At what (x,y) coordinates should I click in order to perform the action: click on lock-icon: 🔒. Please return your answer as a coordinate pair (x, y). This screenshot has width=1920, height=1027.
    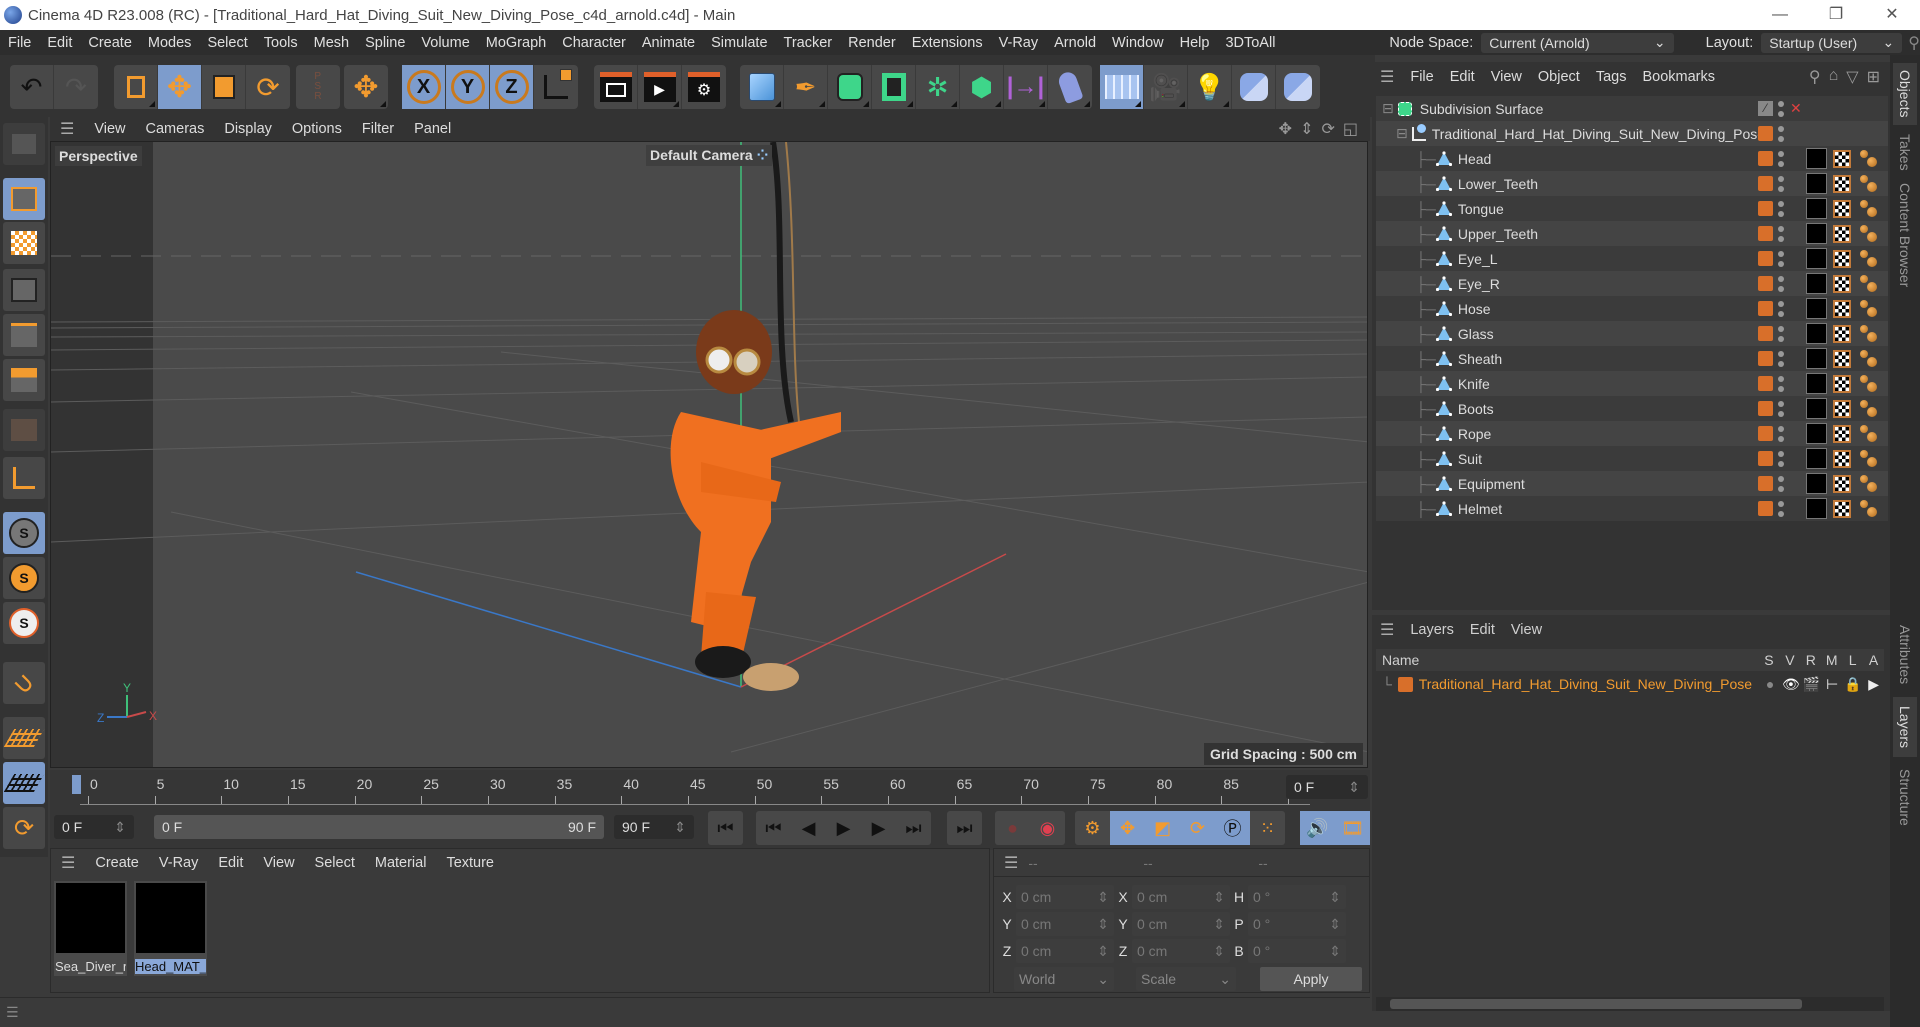
    Looking at the image, I should click on (1853, 684).